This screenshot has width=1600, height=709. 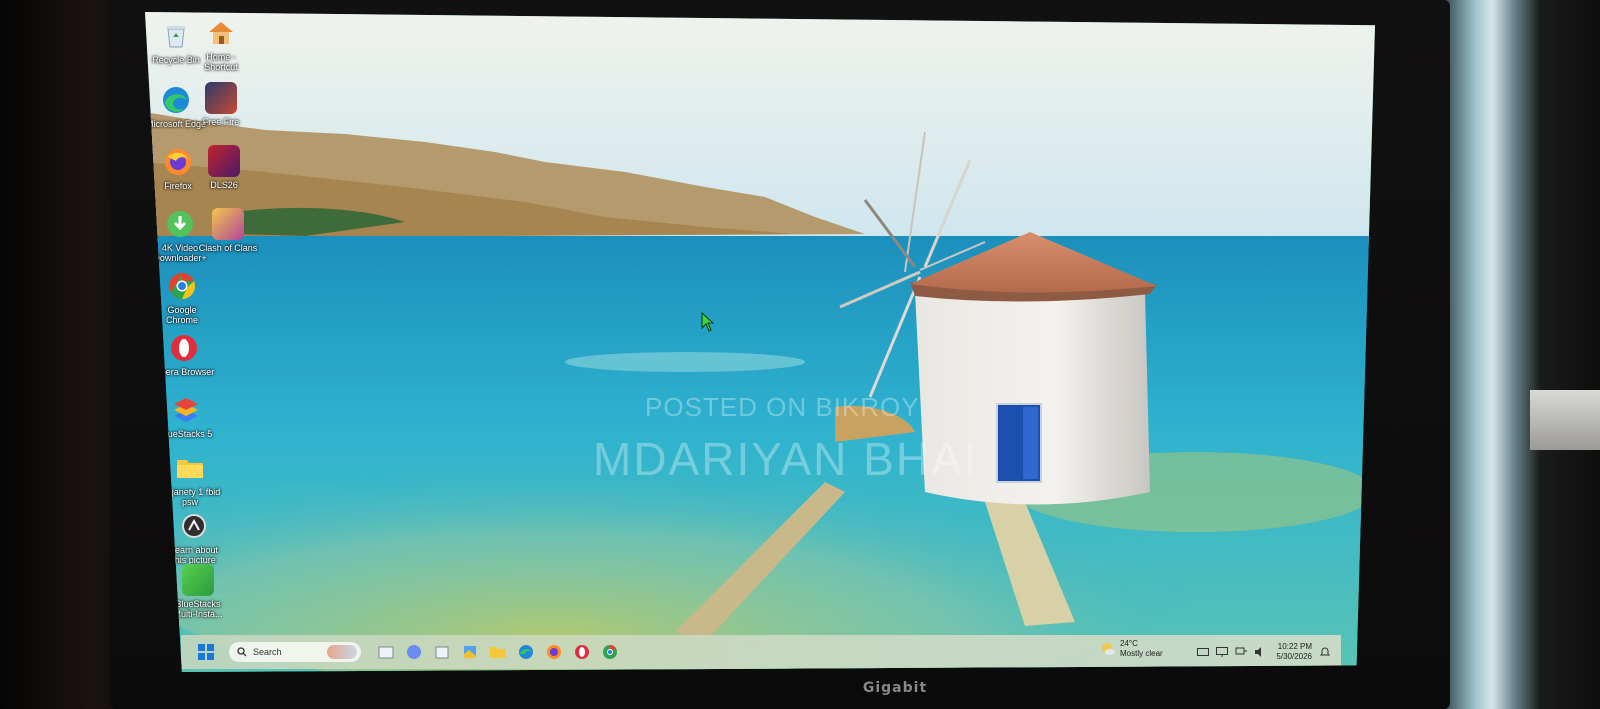 I want to click on moon-cloud-icon, so click(x=1108, y=649).